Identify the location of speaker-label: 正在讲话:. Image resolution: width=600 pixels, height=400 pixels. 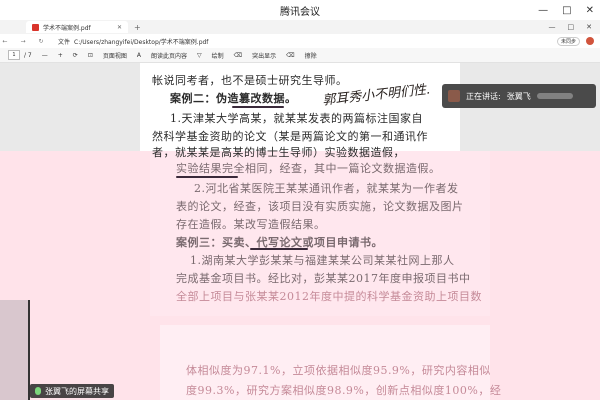
(483, 96).